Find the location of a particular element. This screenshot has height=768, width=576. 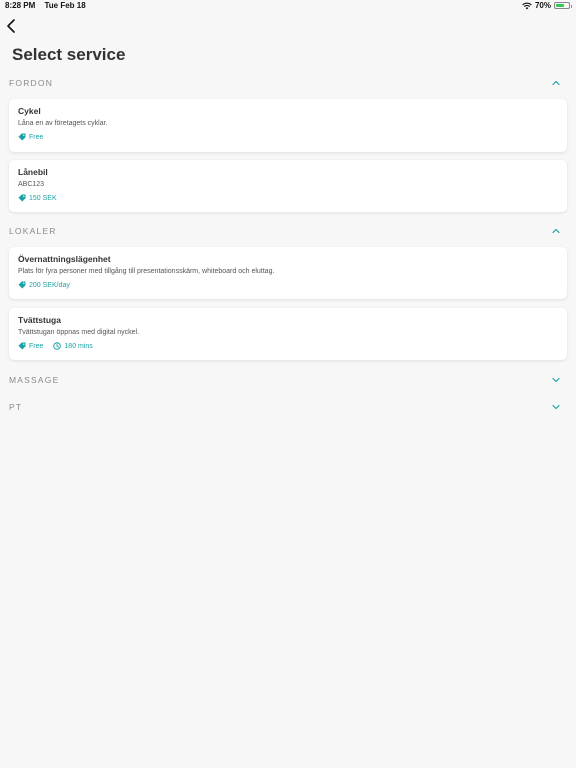

status-date: Tue Feb 18 is located at coordinates (65, 5).